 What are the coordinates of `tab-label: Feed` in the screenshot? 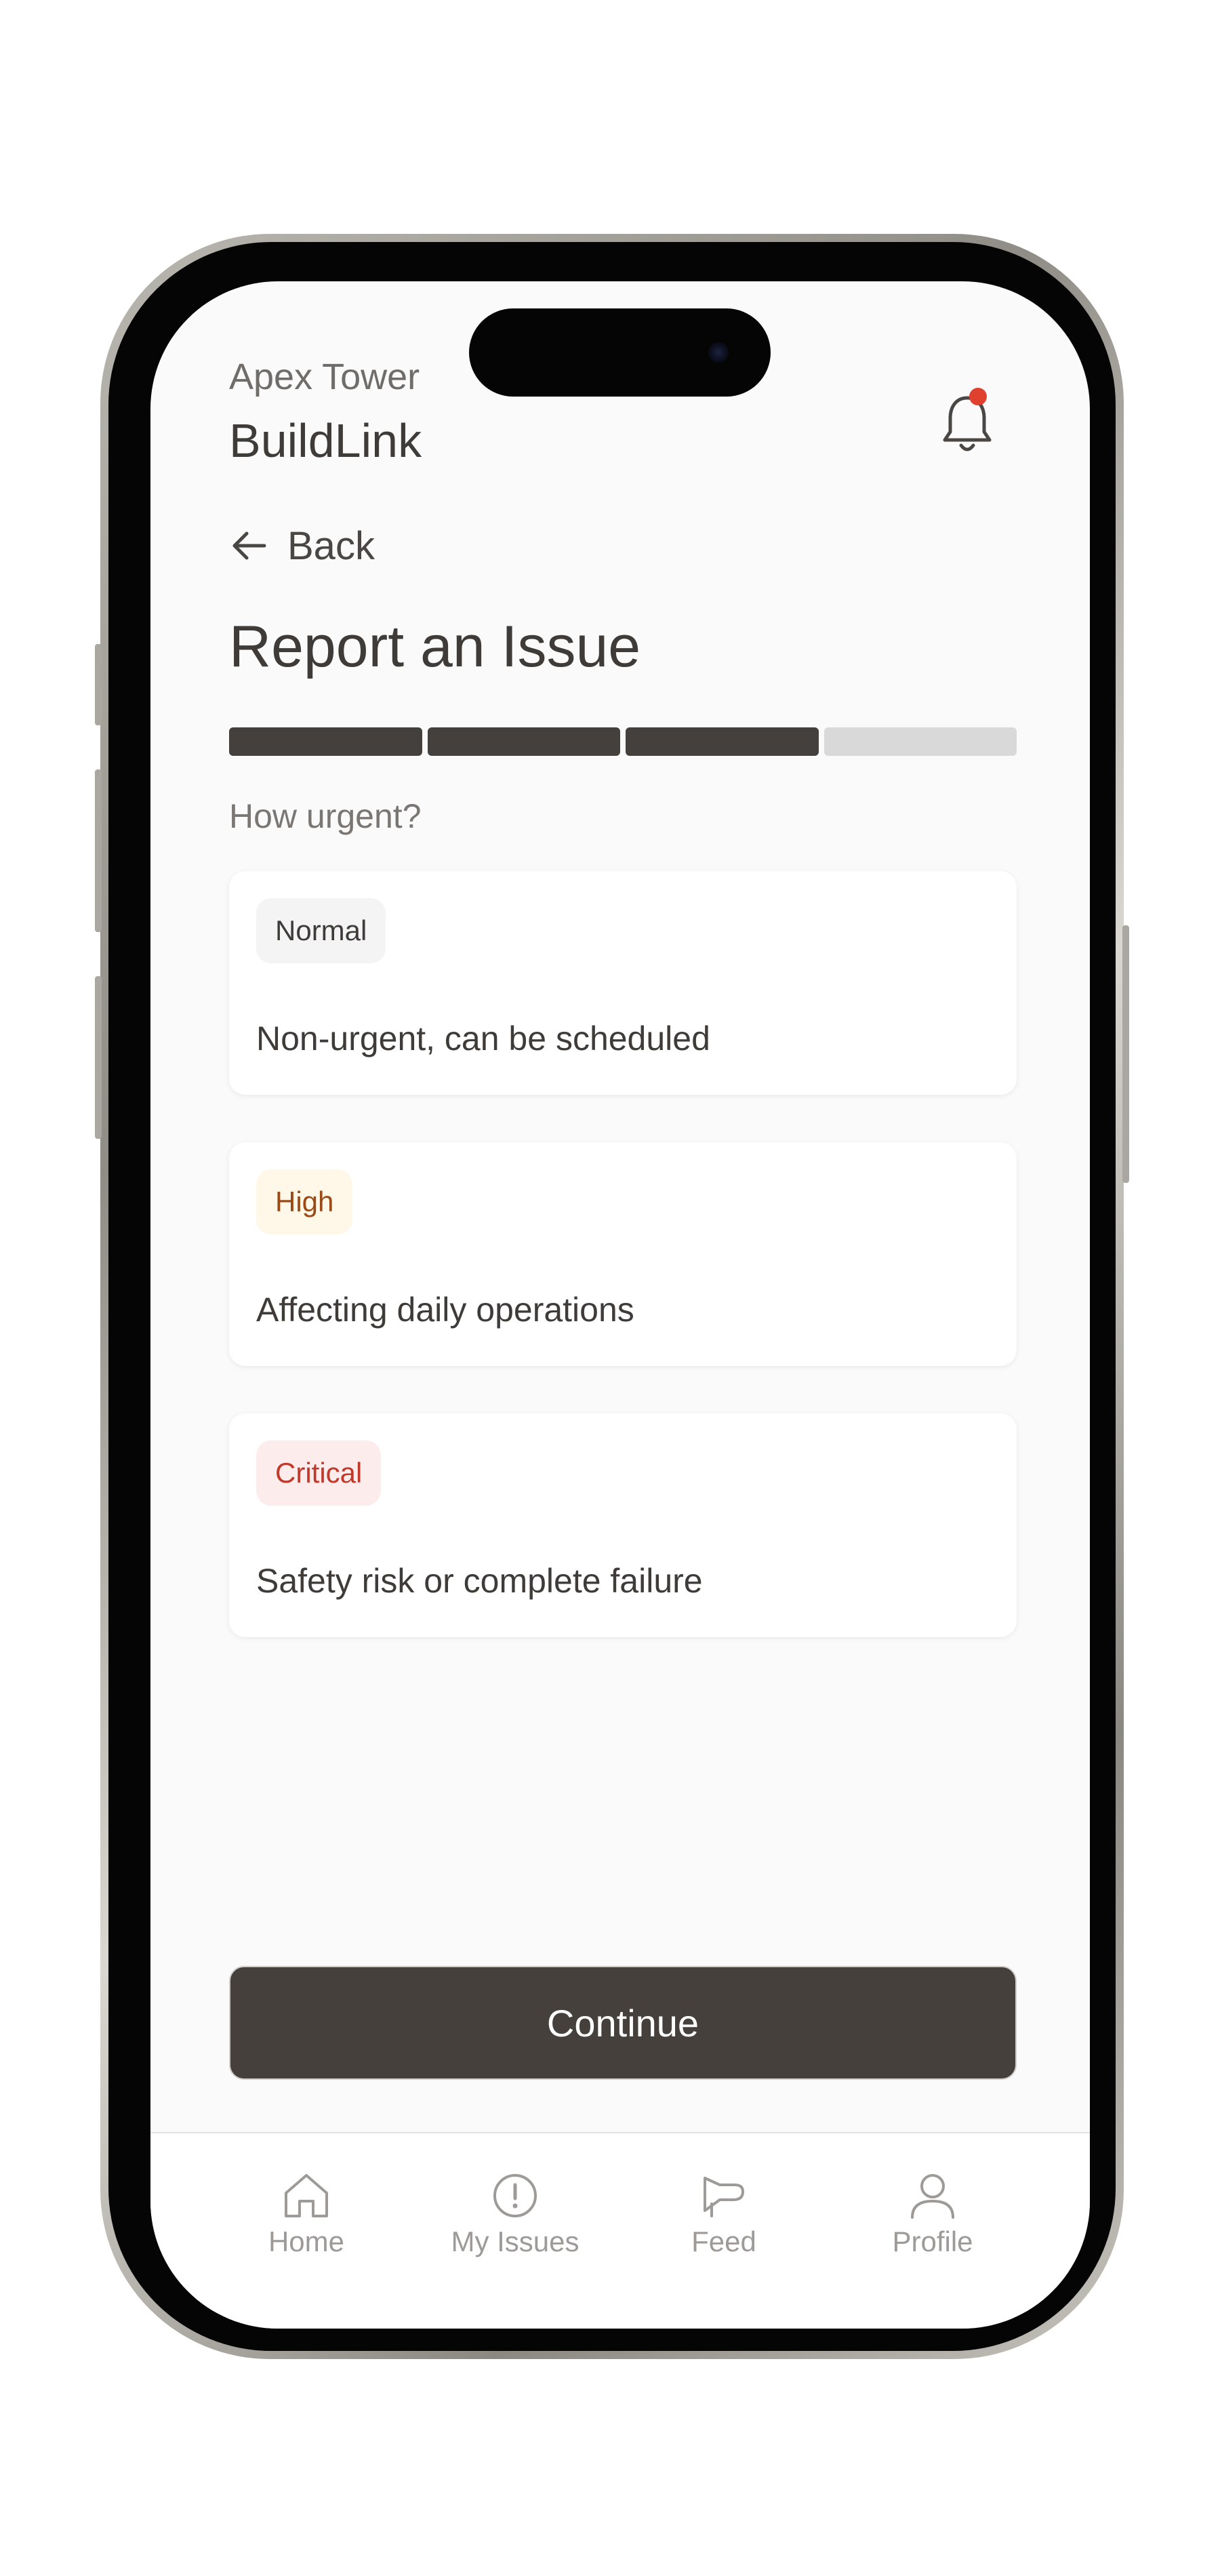 It's located at (724, 2241).